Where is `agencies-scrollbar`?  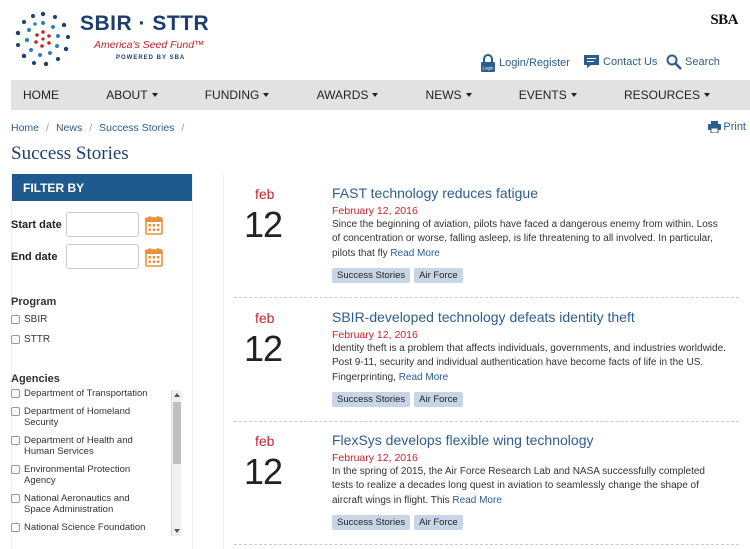 agencies-scrollbar is located at coordinates (176, 463).